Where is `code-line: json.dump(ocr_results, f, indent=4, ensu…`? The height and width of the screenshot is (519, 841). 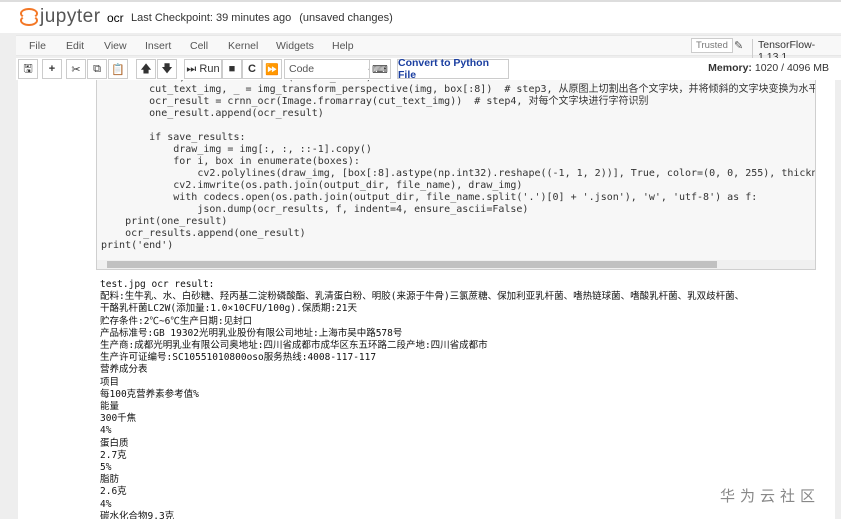 code-line: json.dump(ocr_results, f, indent=4, ensu… is located at coordinates (315, 209).